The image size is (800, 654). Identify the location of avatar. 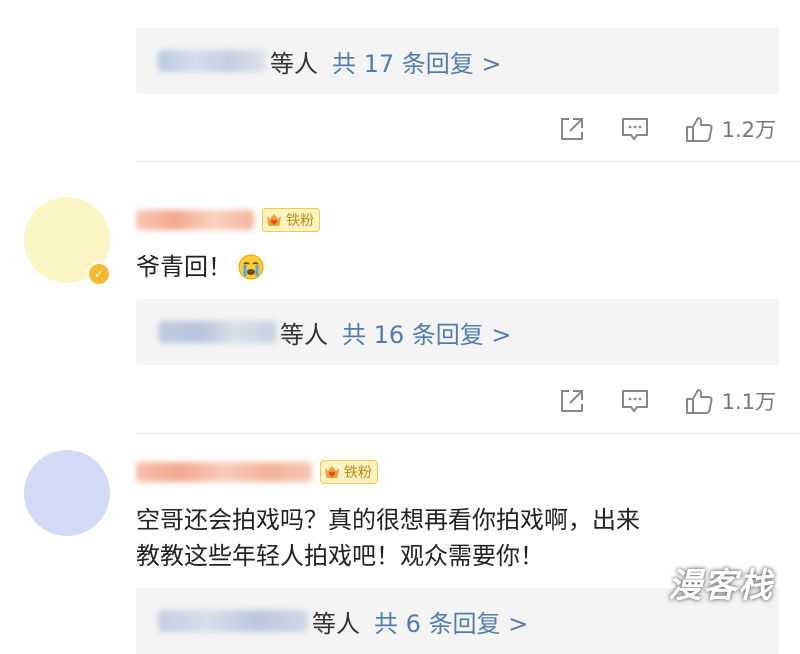
(67, 493).